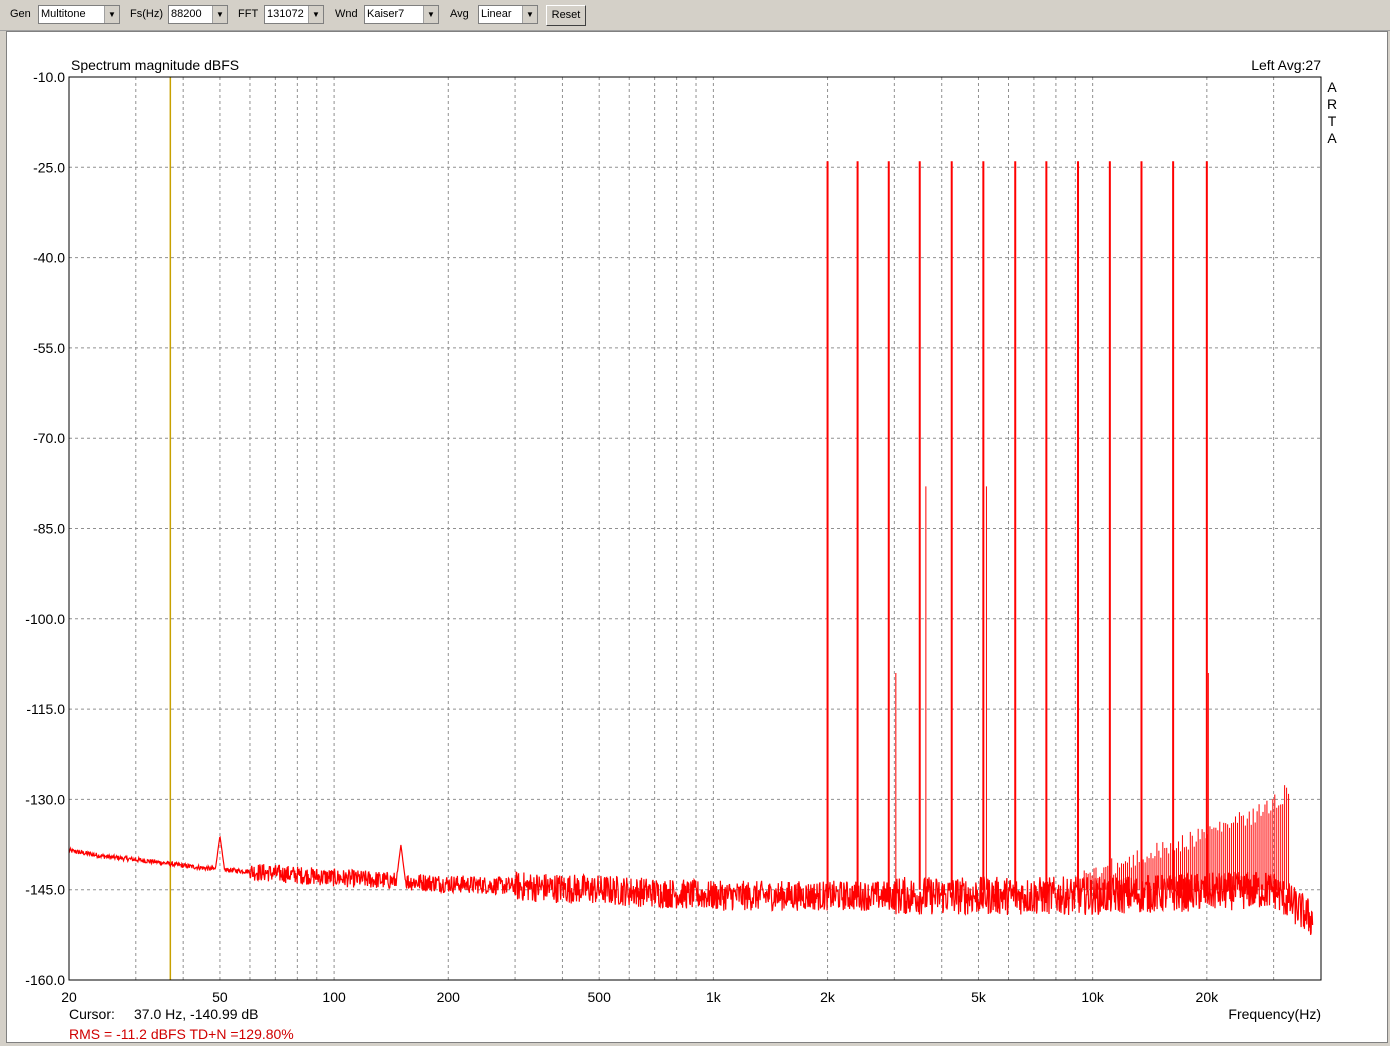 The image size is (1390, 1046). I want to click on x-tick-label: 50, so click(220, 997).